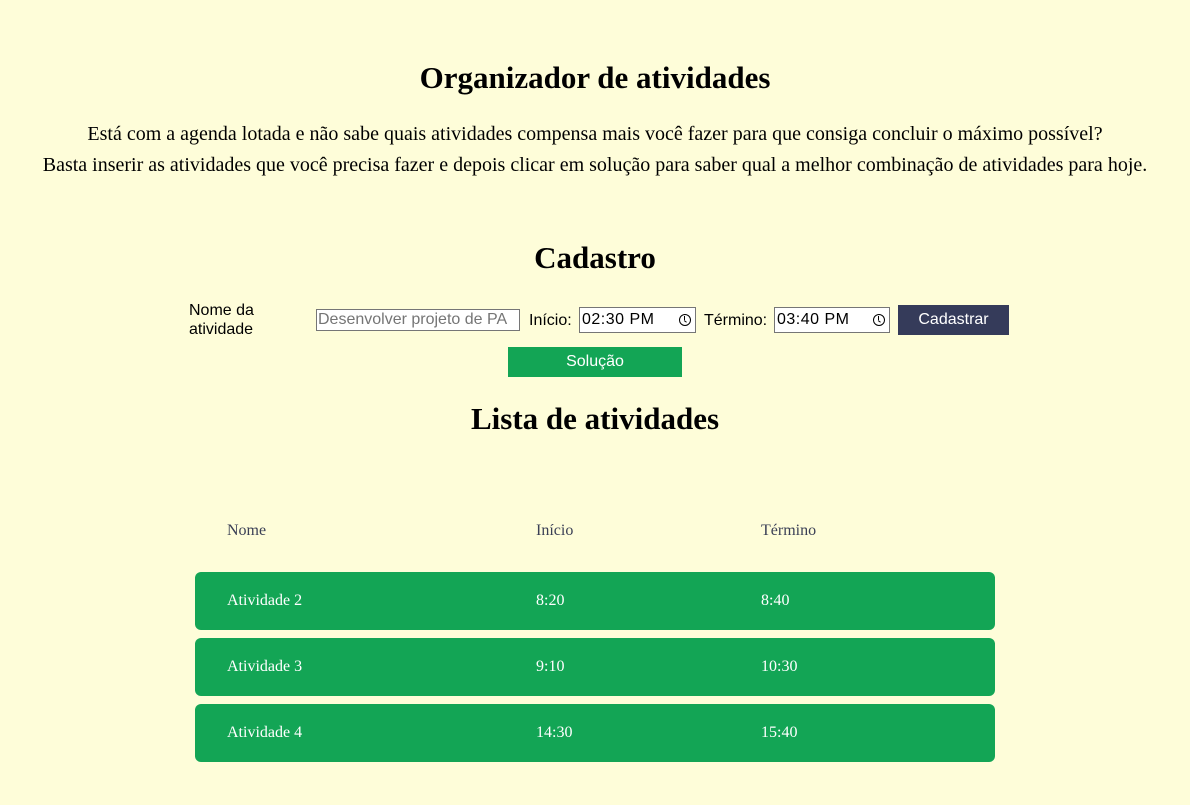 The width and height of the screenshot is (1190, 805). Describe the element at coordinates (736, 320) in the screenshot. I see `end-time-label: Término:` at that location.